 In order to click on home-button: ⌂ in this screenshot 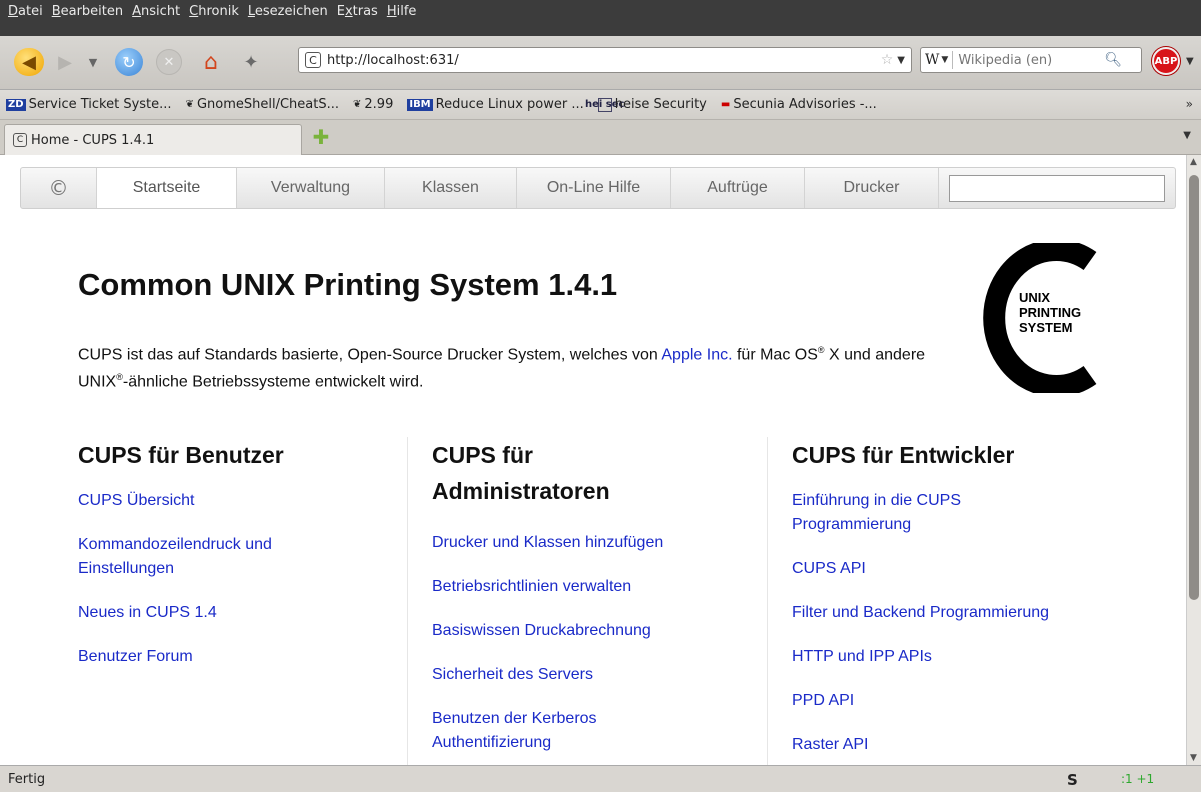, I will do `click(211, 62)`.